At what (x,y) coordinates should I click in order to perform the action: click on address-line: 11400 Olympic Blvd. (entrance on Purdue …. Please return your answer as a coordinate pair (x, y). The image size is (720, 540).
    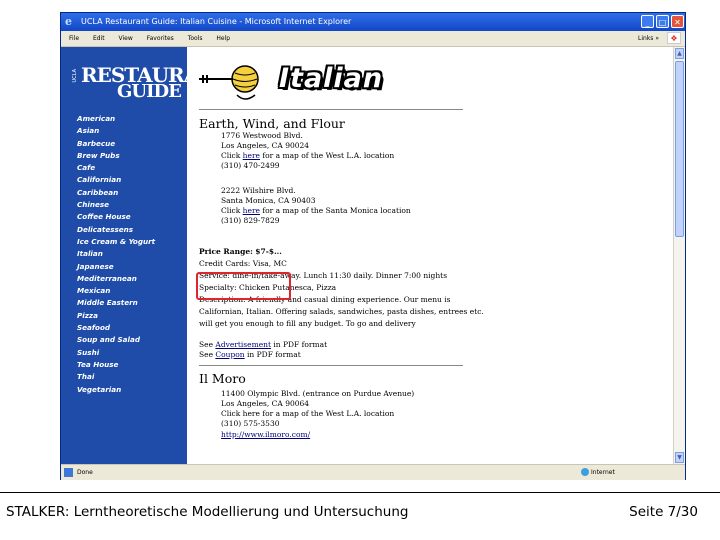
    Looking at the image, I should click on (318, 393).